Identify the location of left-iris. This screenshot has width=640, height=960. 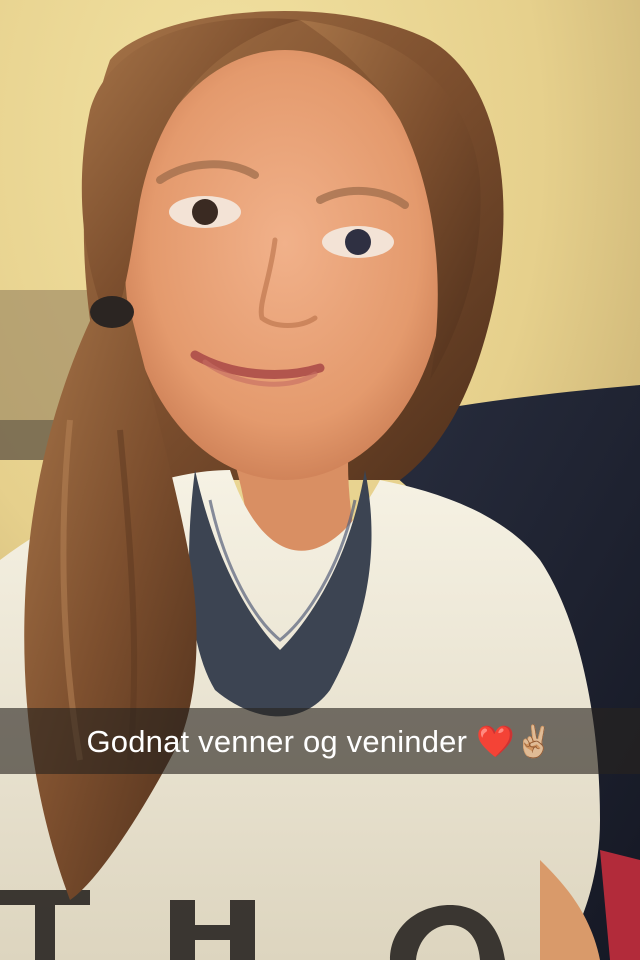
(205, 212).